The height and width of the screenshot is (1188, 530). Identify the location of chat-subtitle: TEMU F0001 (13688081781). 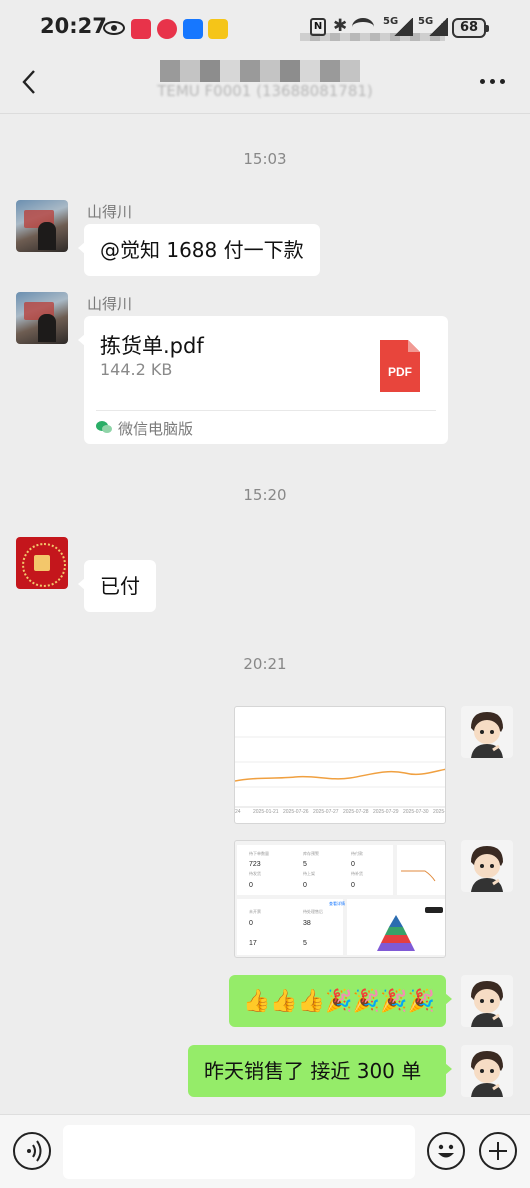
(265, 91).